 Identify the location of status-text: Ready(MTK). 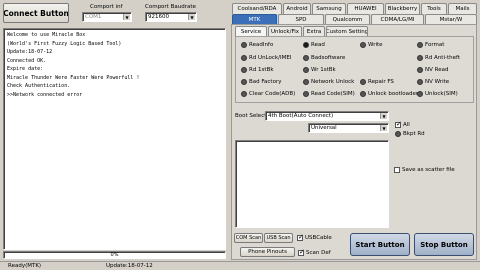
(25, 266).